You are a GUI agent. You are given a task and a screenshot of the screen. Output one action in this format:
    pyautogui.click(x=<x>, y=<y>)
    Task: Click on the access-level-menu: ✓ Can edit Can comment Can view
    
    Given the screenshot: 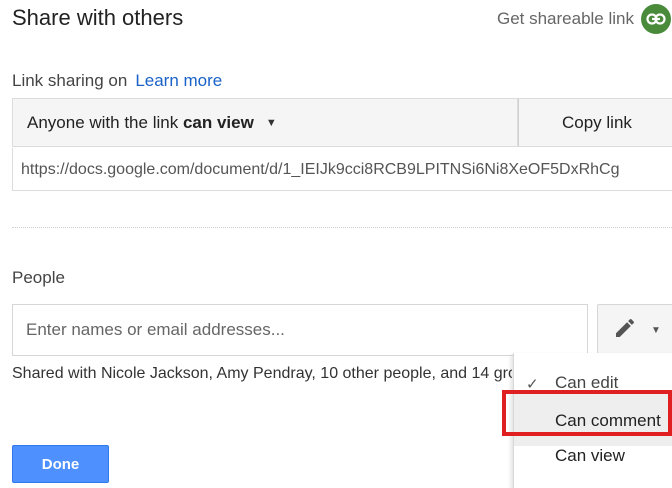 What is the action you would take?
    pyautogui.click(x=592, y=420)
    